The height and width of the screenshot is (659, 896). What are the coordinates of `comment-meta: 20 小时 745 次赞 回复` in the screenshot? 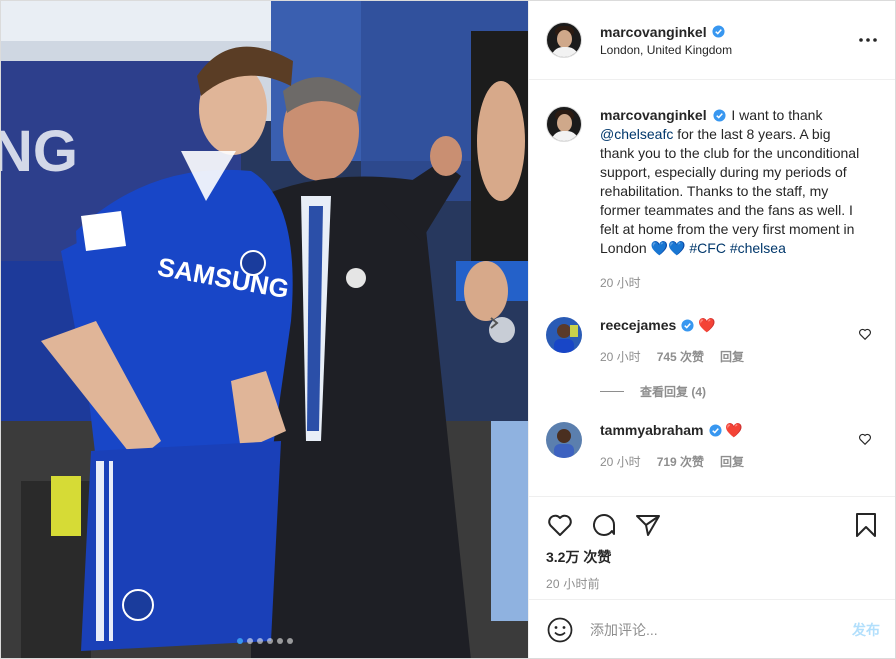 It's located at (725, 356).